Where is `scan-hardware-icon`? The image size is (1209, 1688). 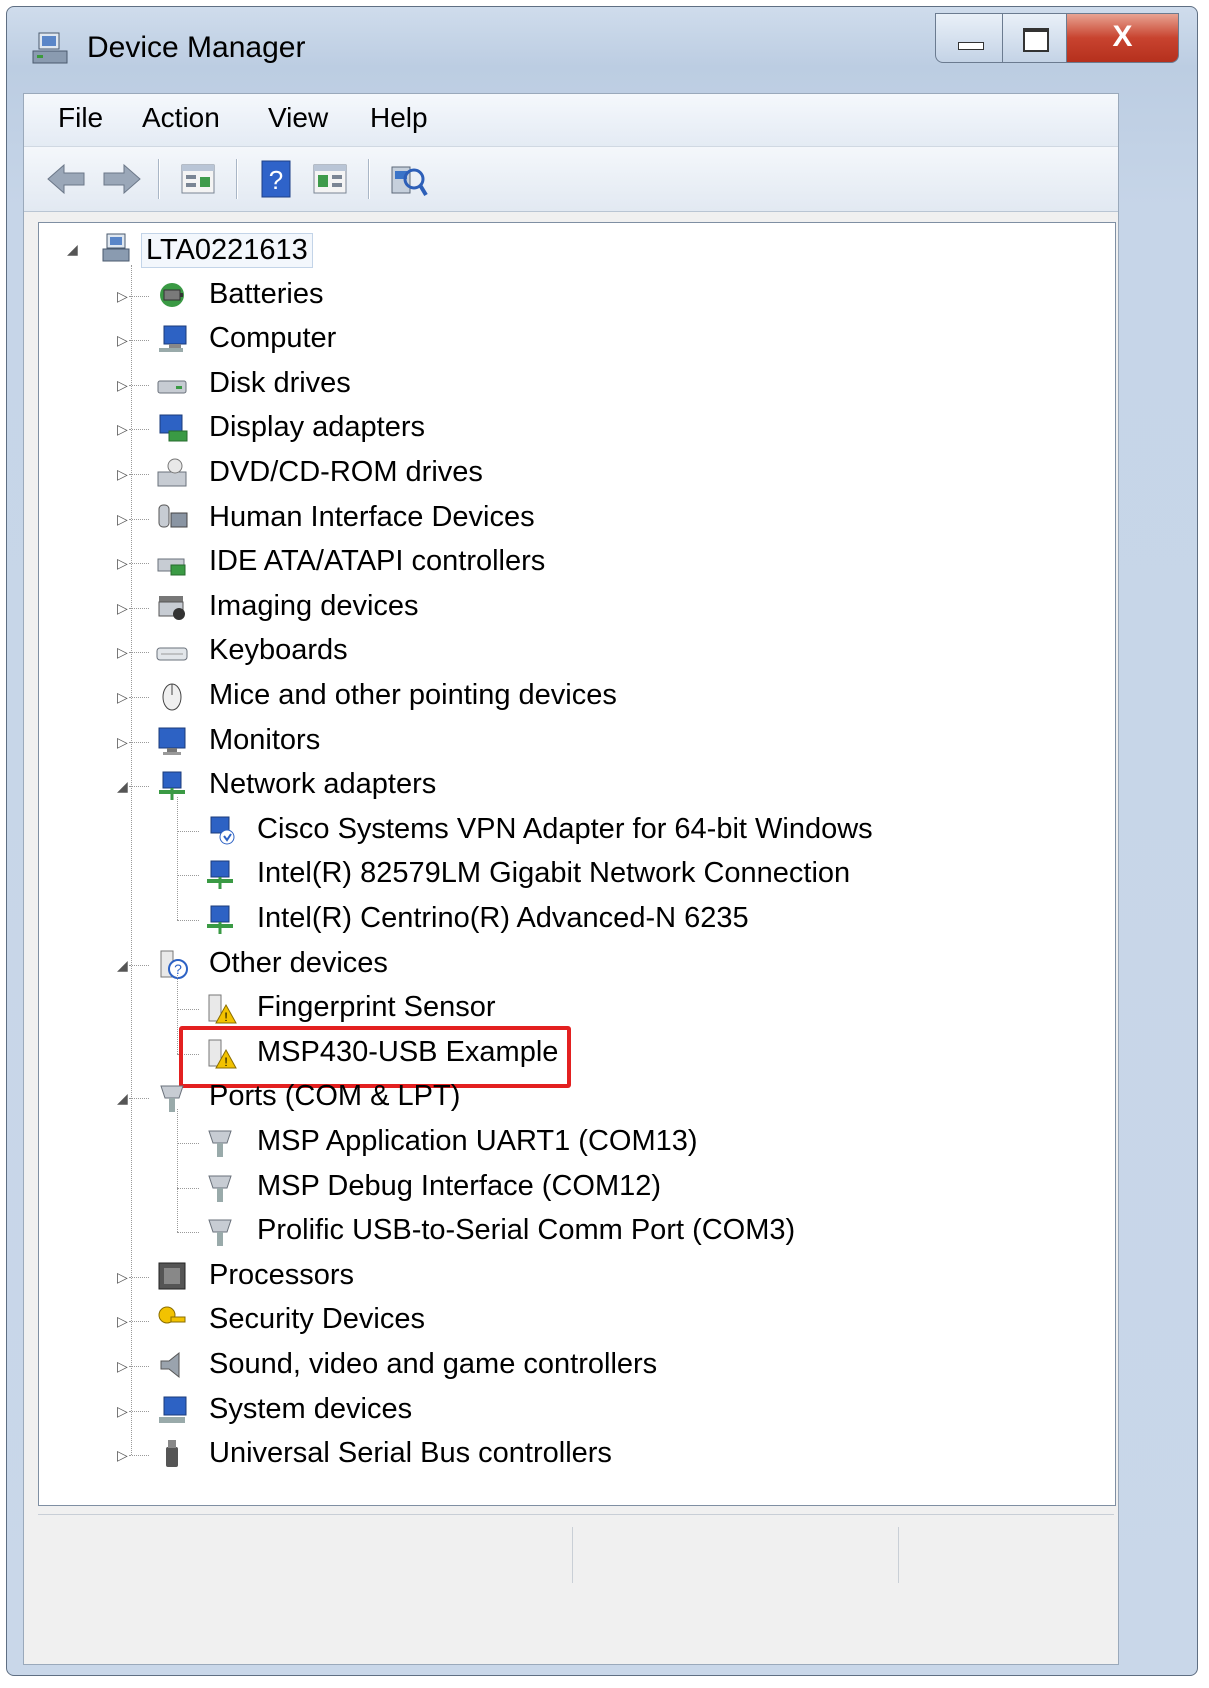 scan-hardware-icon is located at coordinates (408, 179).